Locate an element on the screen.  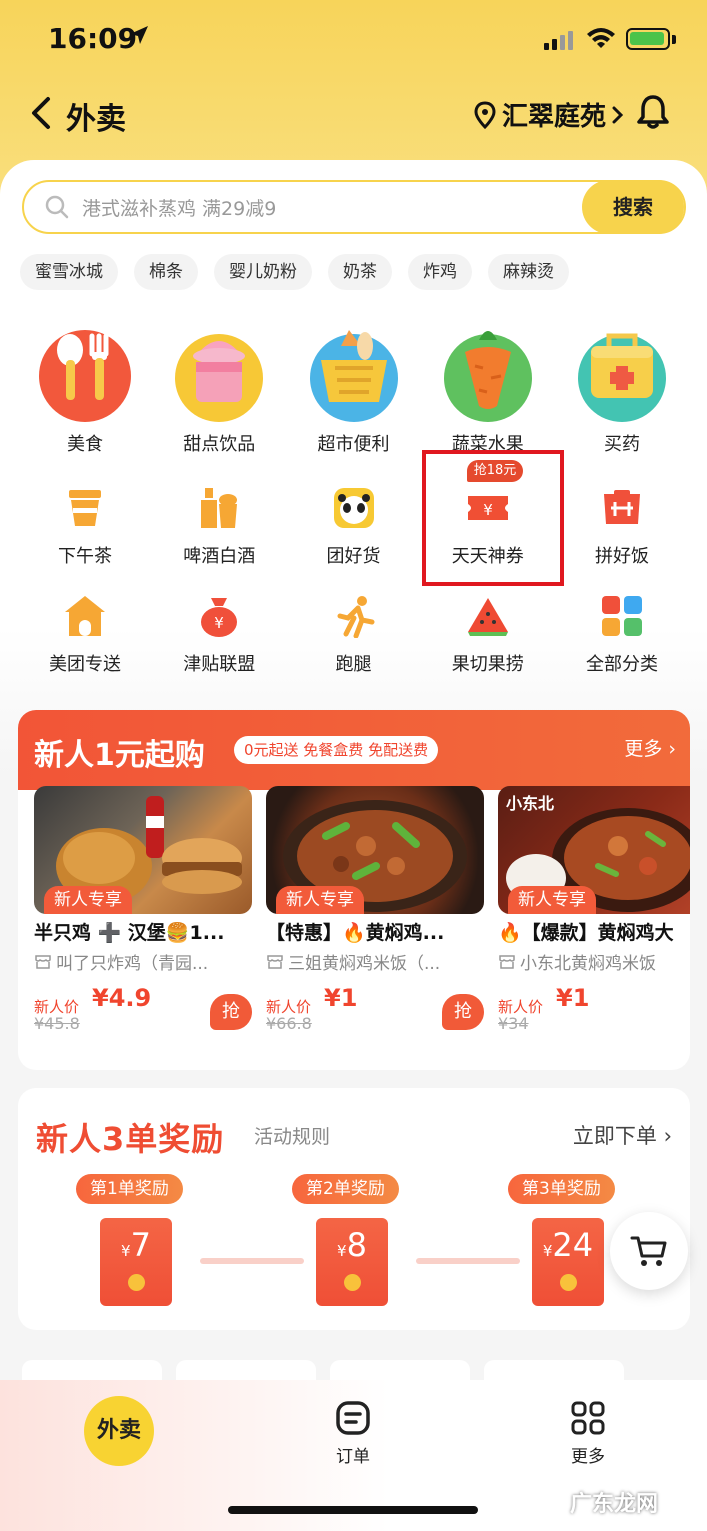
subcategory-beer: 啤酒白酒 is located at coordinates (219, 534).